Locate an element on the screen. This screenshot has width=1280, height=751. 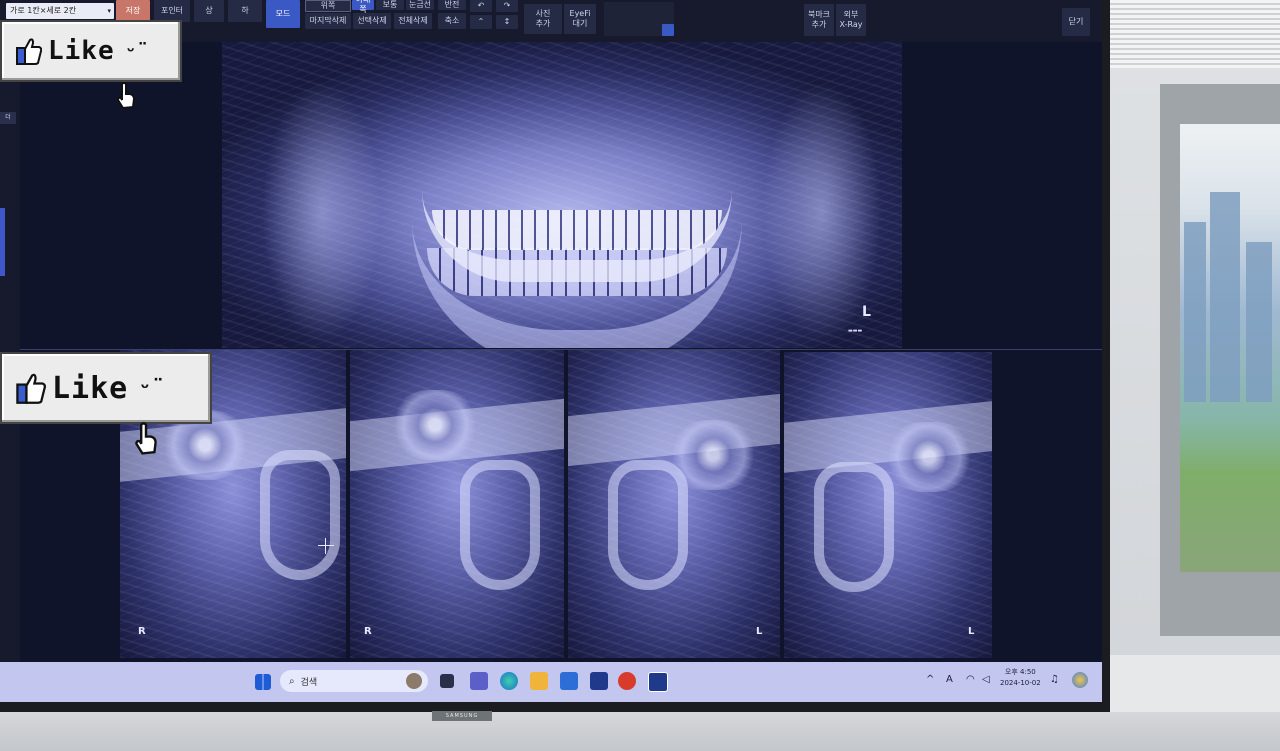
taskbar-clock: 오후 4:50 2024-10-02 is located at coordinates (1020, 678).